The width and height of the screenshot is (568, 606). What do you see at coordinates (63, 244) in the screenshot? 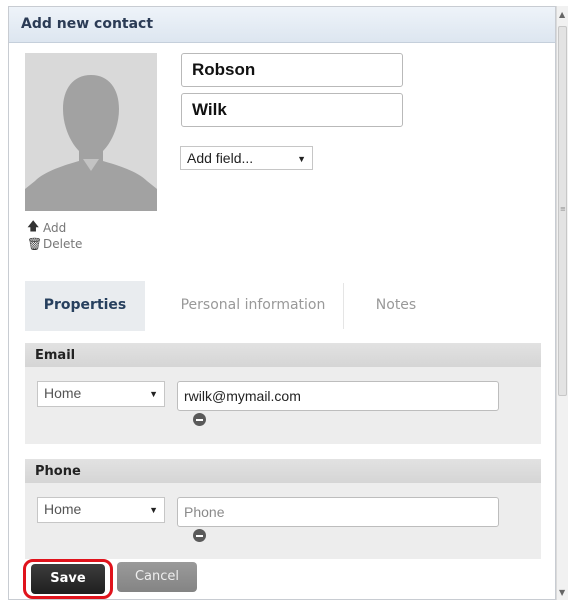
I see `delete-photo-label: Delete` at bounding box center [63, 244].